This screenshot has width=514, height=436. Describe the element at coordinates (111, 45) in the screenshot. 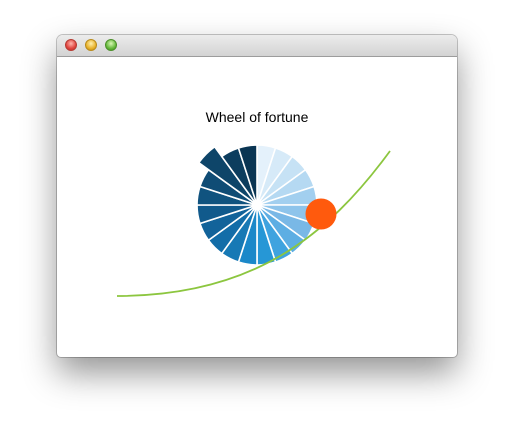

I see `zoom-window-button` at that location.